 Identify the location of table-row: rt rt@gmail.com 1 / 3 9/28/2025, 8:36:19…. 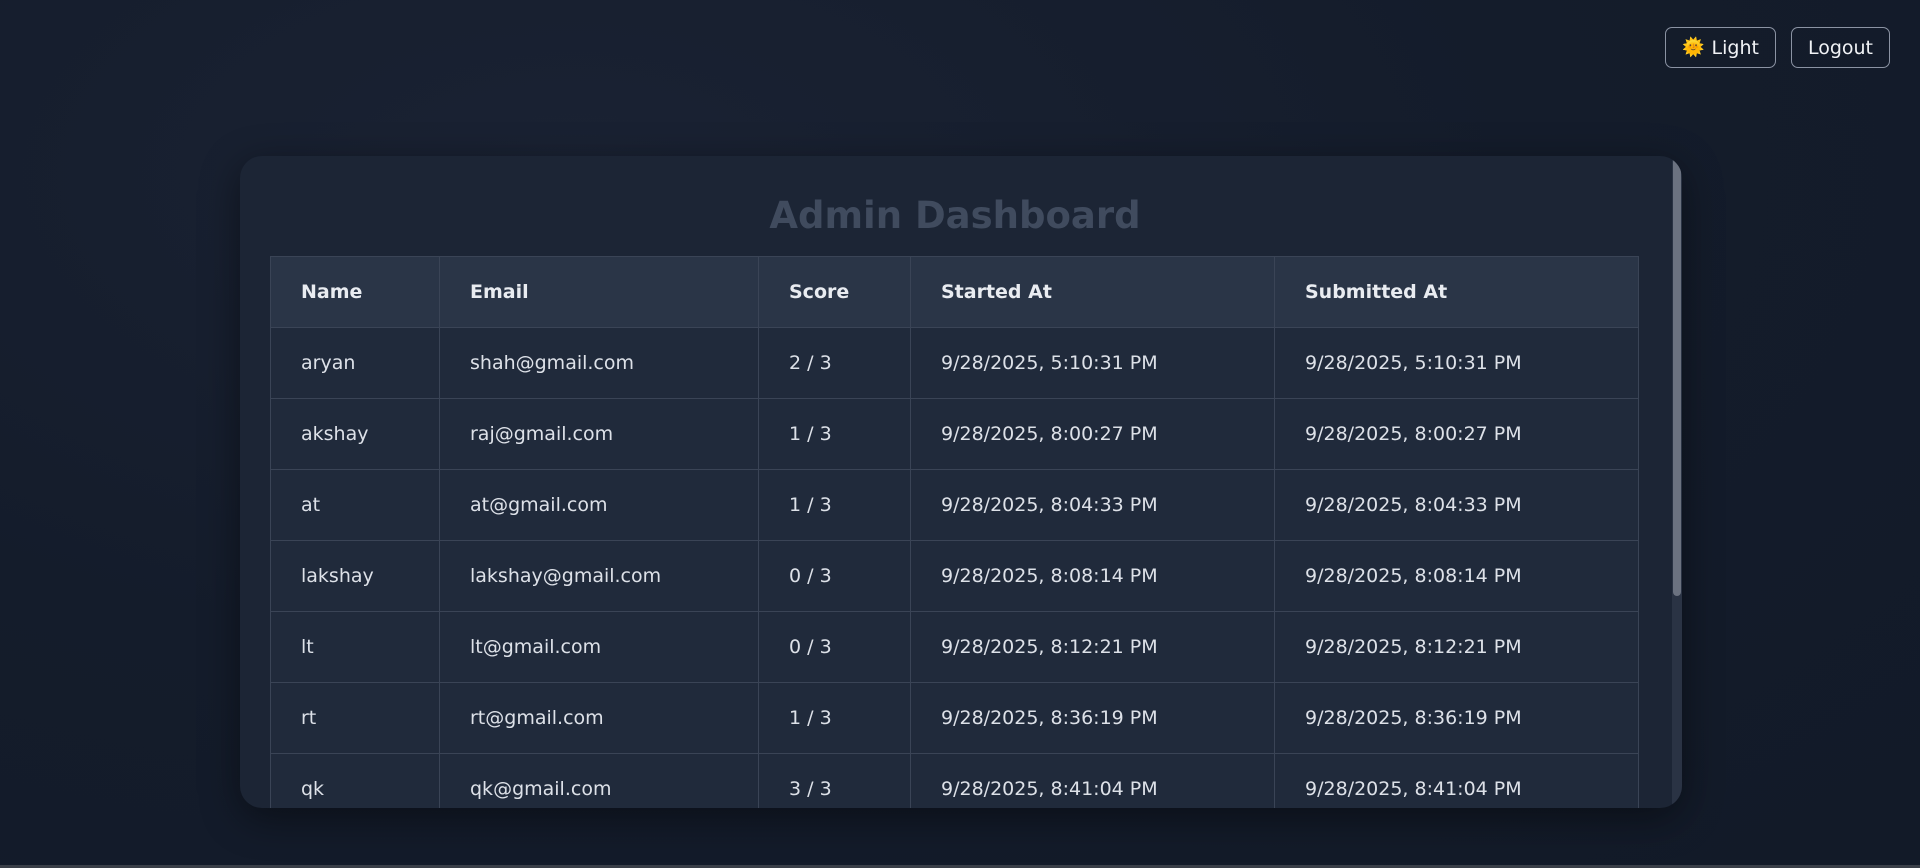
(954, 718).